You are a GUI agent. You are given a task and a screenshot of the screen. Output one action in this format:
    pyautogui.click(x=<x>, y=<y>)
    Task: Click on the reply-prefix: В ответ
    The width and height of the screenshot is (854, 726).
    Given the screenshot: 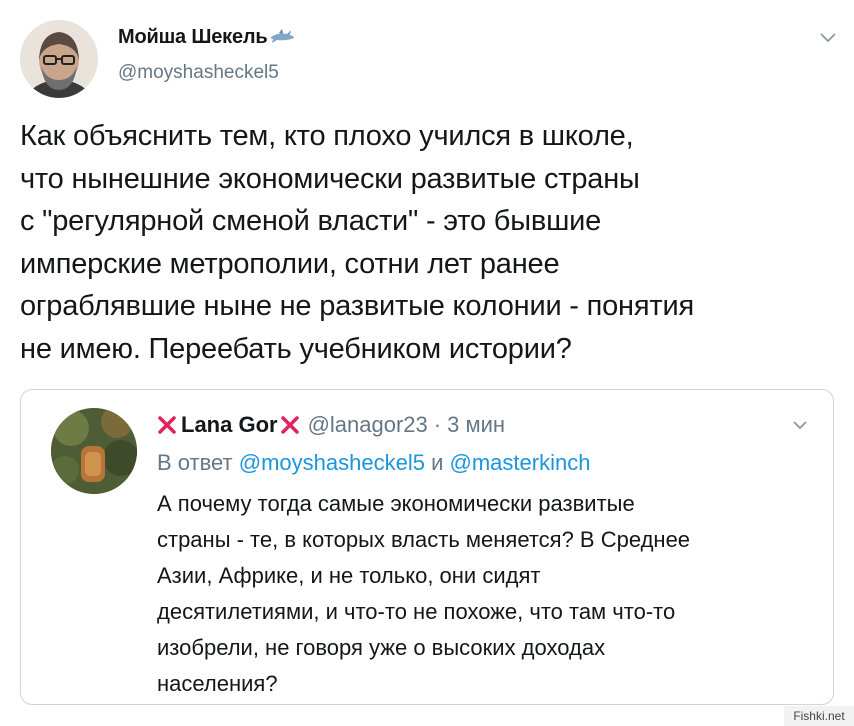 What is the action you would take?
    pyautogui.click(x=195, y=462)
    